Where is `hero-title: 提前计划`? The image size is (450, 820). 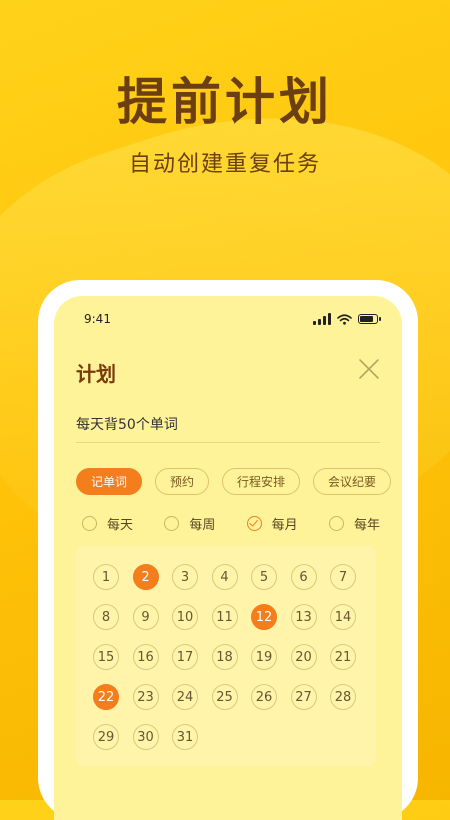
hero-title: 提前计划 is located at coordinates (225, 102).